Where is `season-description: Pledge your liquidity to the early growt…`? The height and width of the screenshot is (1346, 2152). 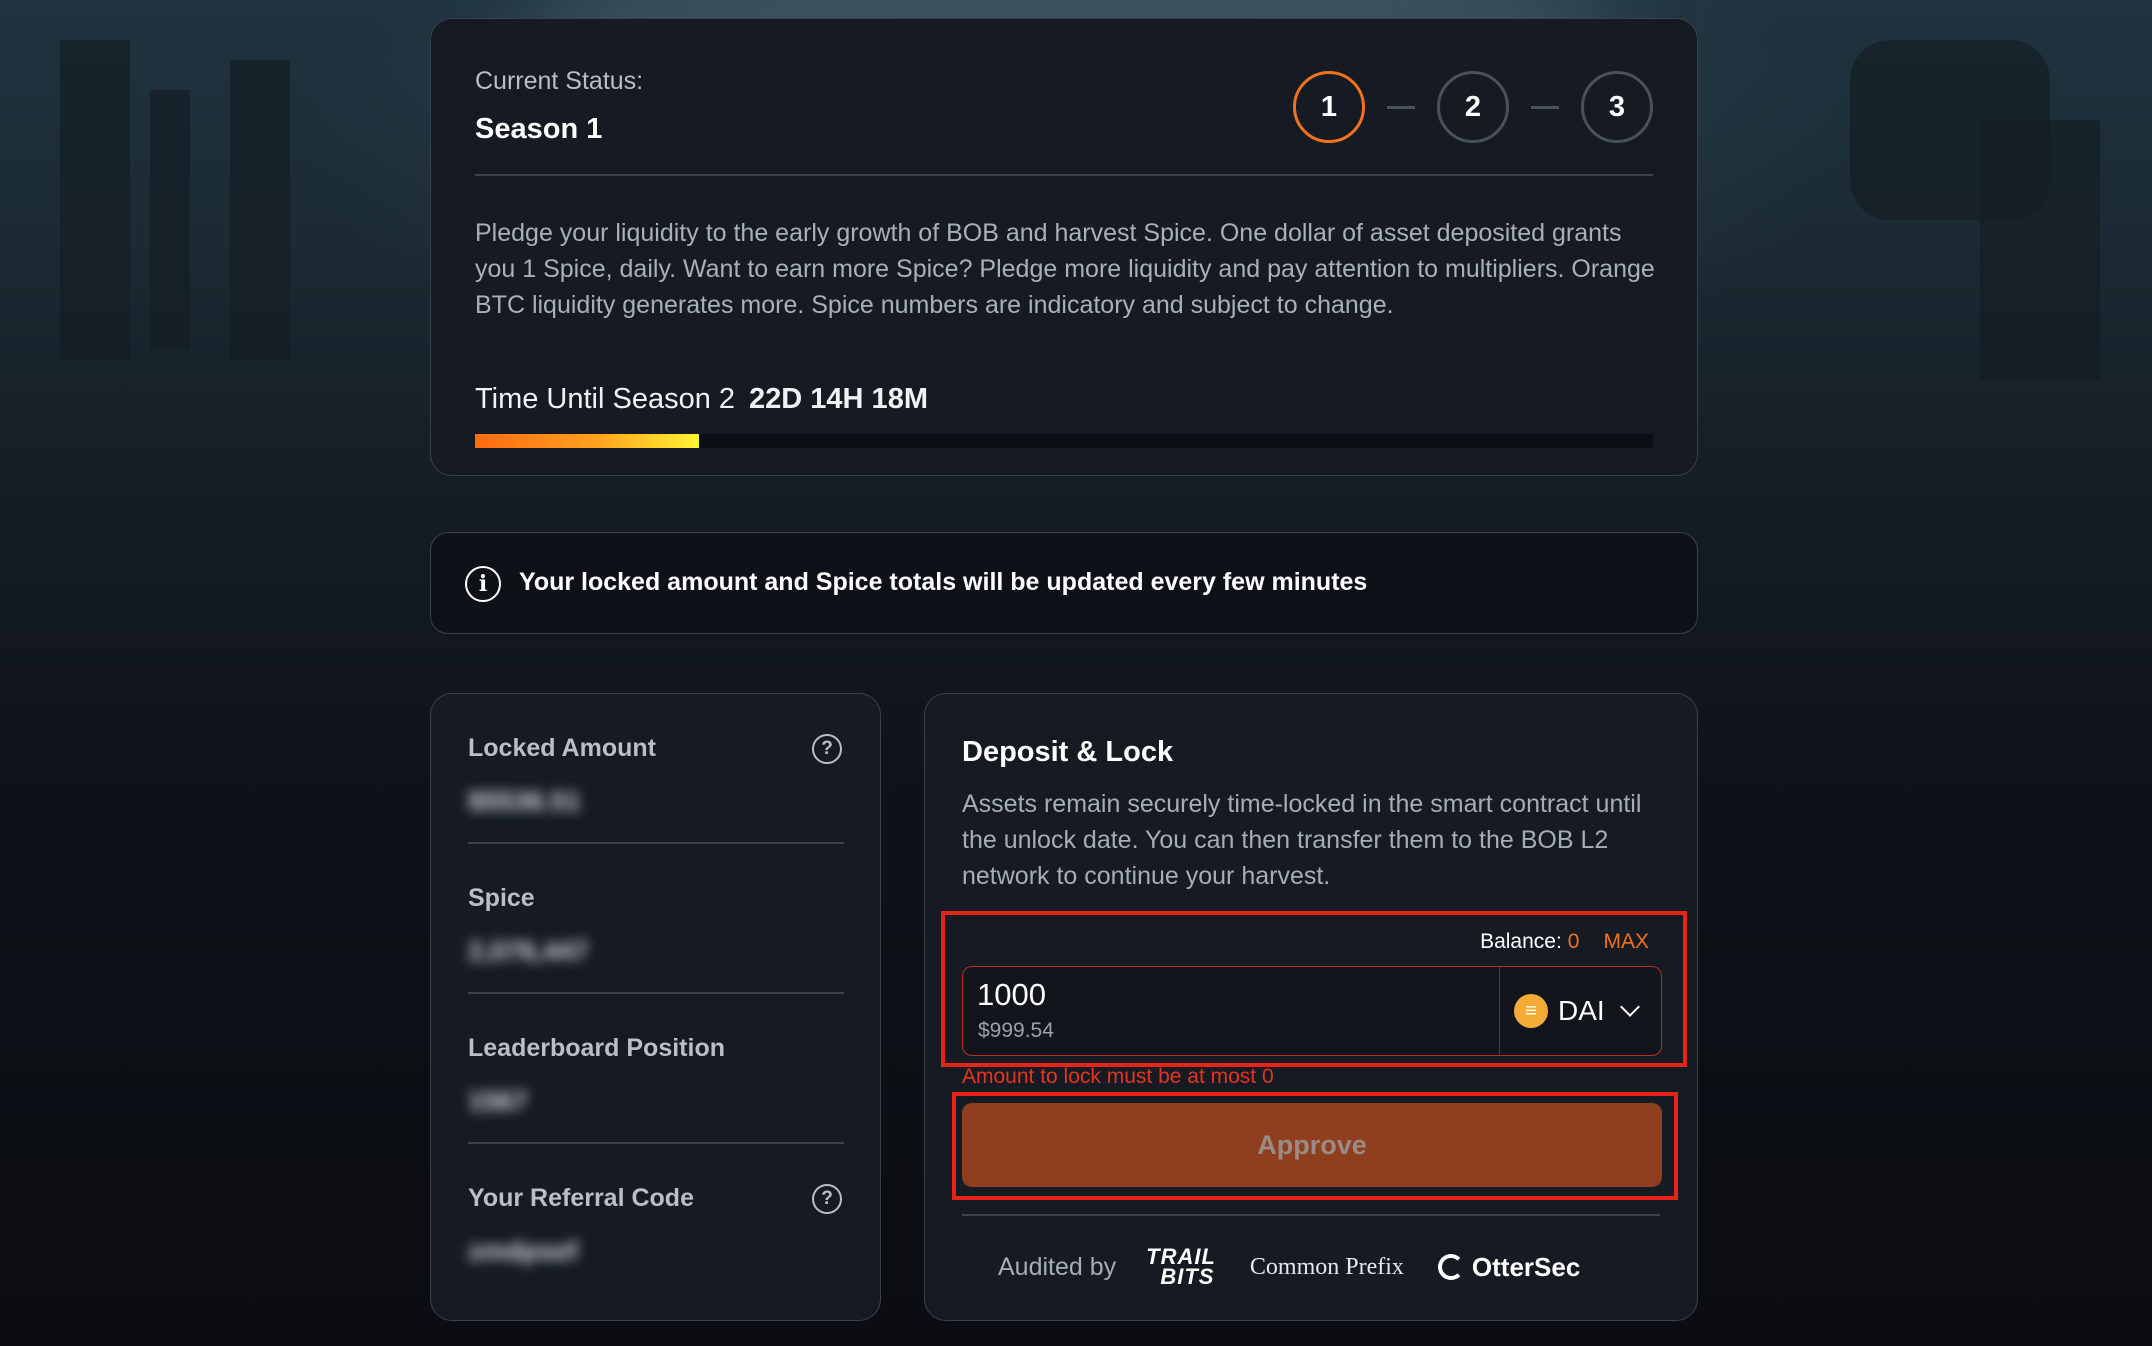 season-description: Pledge your liquidity to the early growt… is located at coordinates (1065, 269).